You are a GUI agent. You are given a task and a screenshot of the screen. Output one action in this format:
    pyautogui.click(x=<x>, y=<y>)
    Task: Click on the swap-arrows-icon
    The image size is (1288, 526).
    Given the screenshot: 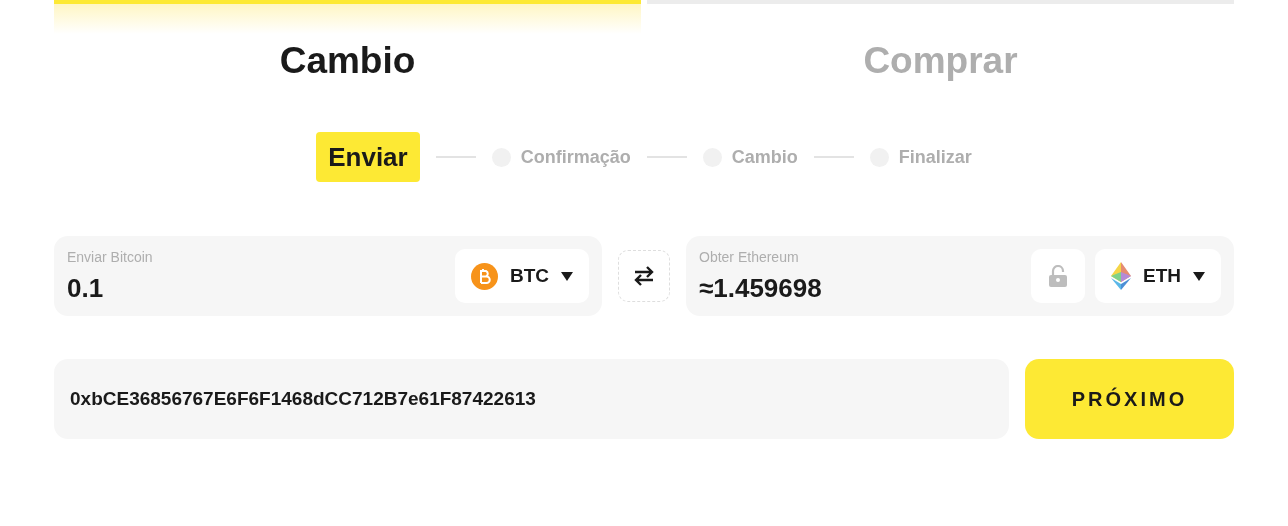 What is the action you would take?
    pyautogui.click(x=644, y=276)
    